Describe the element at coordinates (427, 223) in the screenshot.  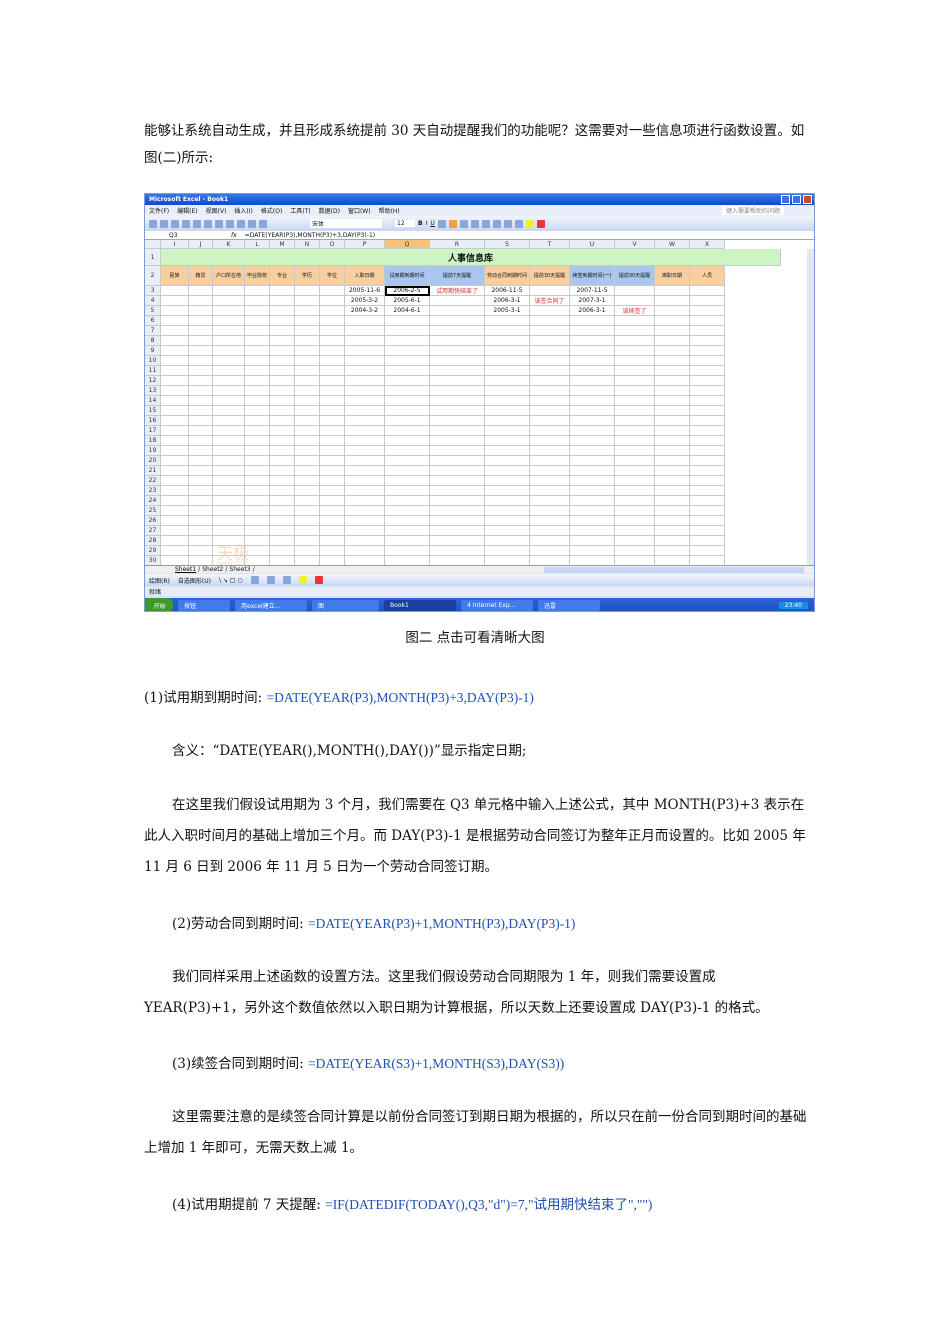
I see `italic-button: I` at that location.